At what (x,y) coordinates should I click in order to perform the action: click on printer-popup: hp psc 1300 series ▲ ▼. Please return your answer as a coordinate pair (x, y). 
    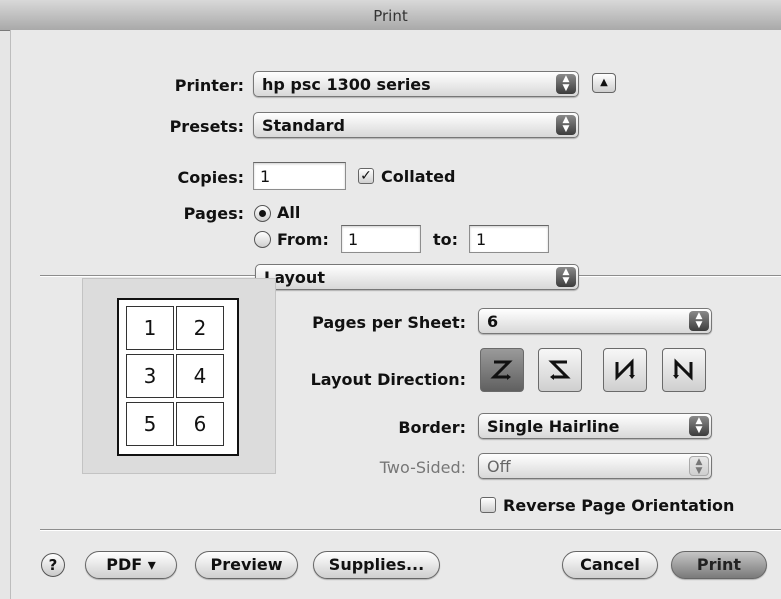
    Looking at the image, I should click on (416, 84).